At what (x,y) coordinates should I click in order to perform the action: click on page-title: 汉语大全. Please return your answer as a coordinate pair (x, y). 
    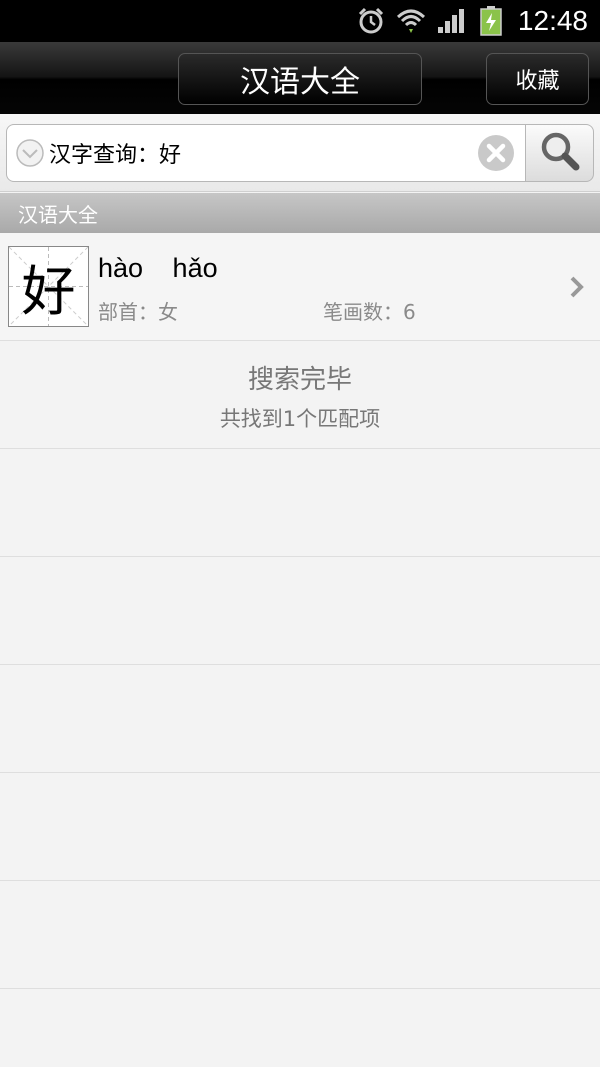
    Looking at the image, I should click on (300, 79).